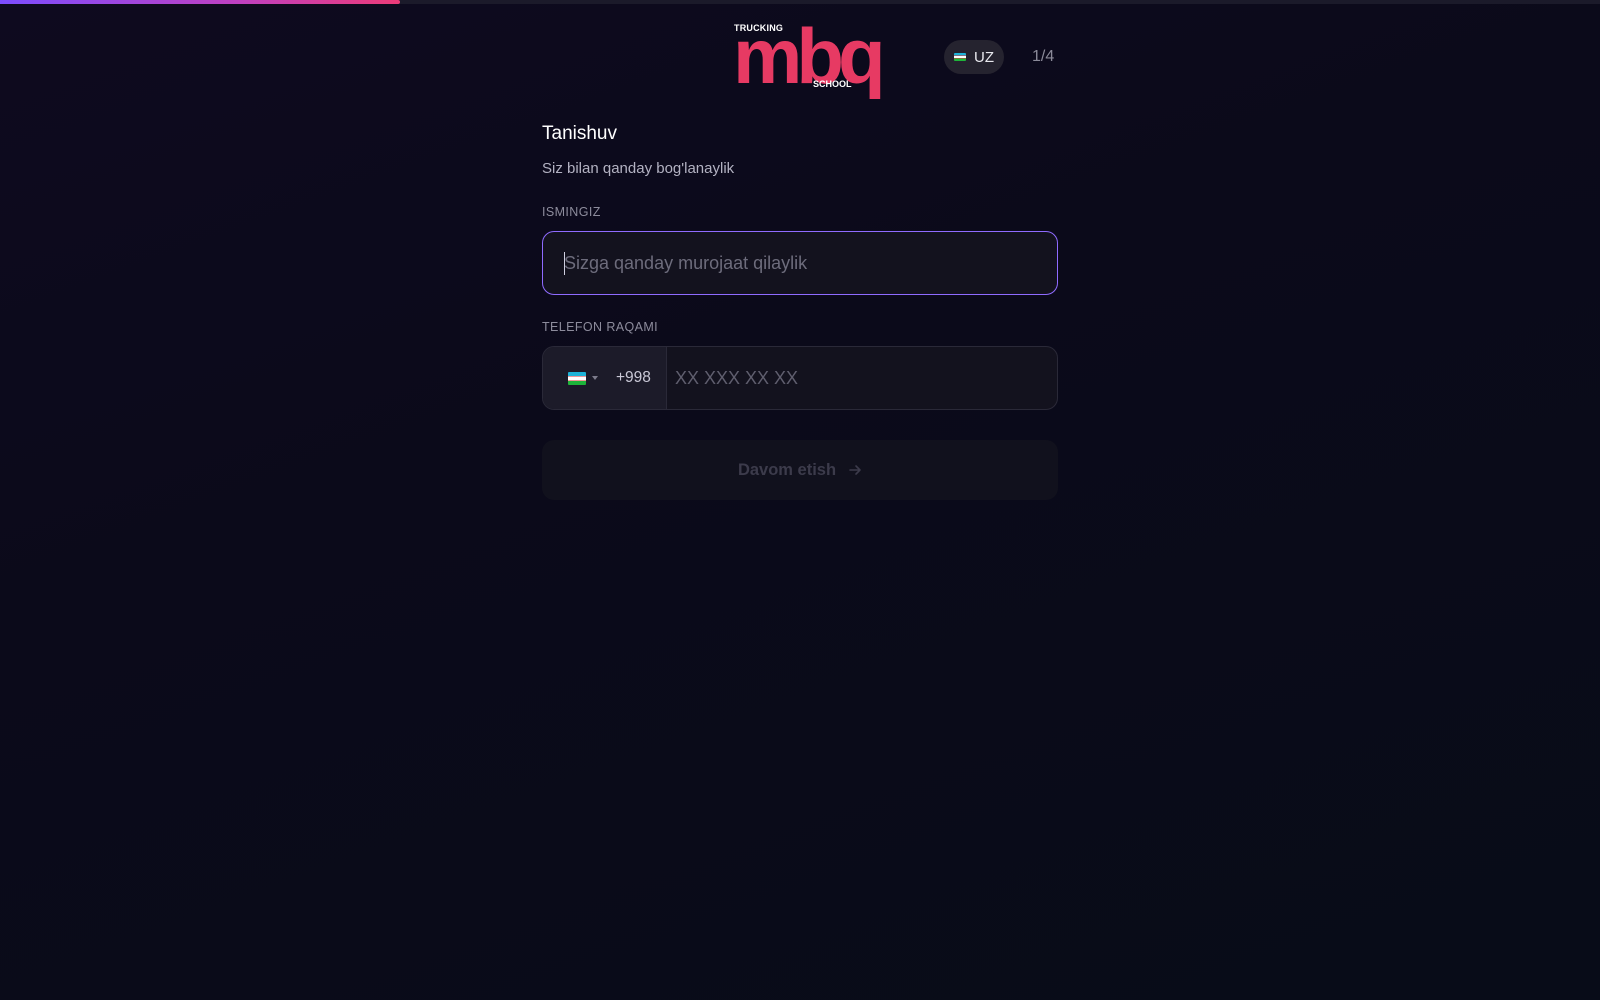 The image size is (1600, 1000). I want to click on progress-bar, so click(800, 2).